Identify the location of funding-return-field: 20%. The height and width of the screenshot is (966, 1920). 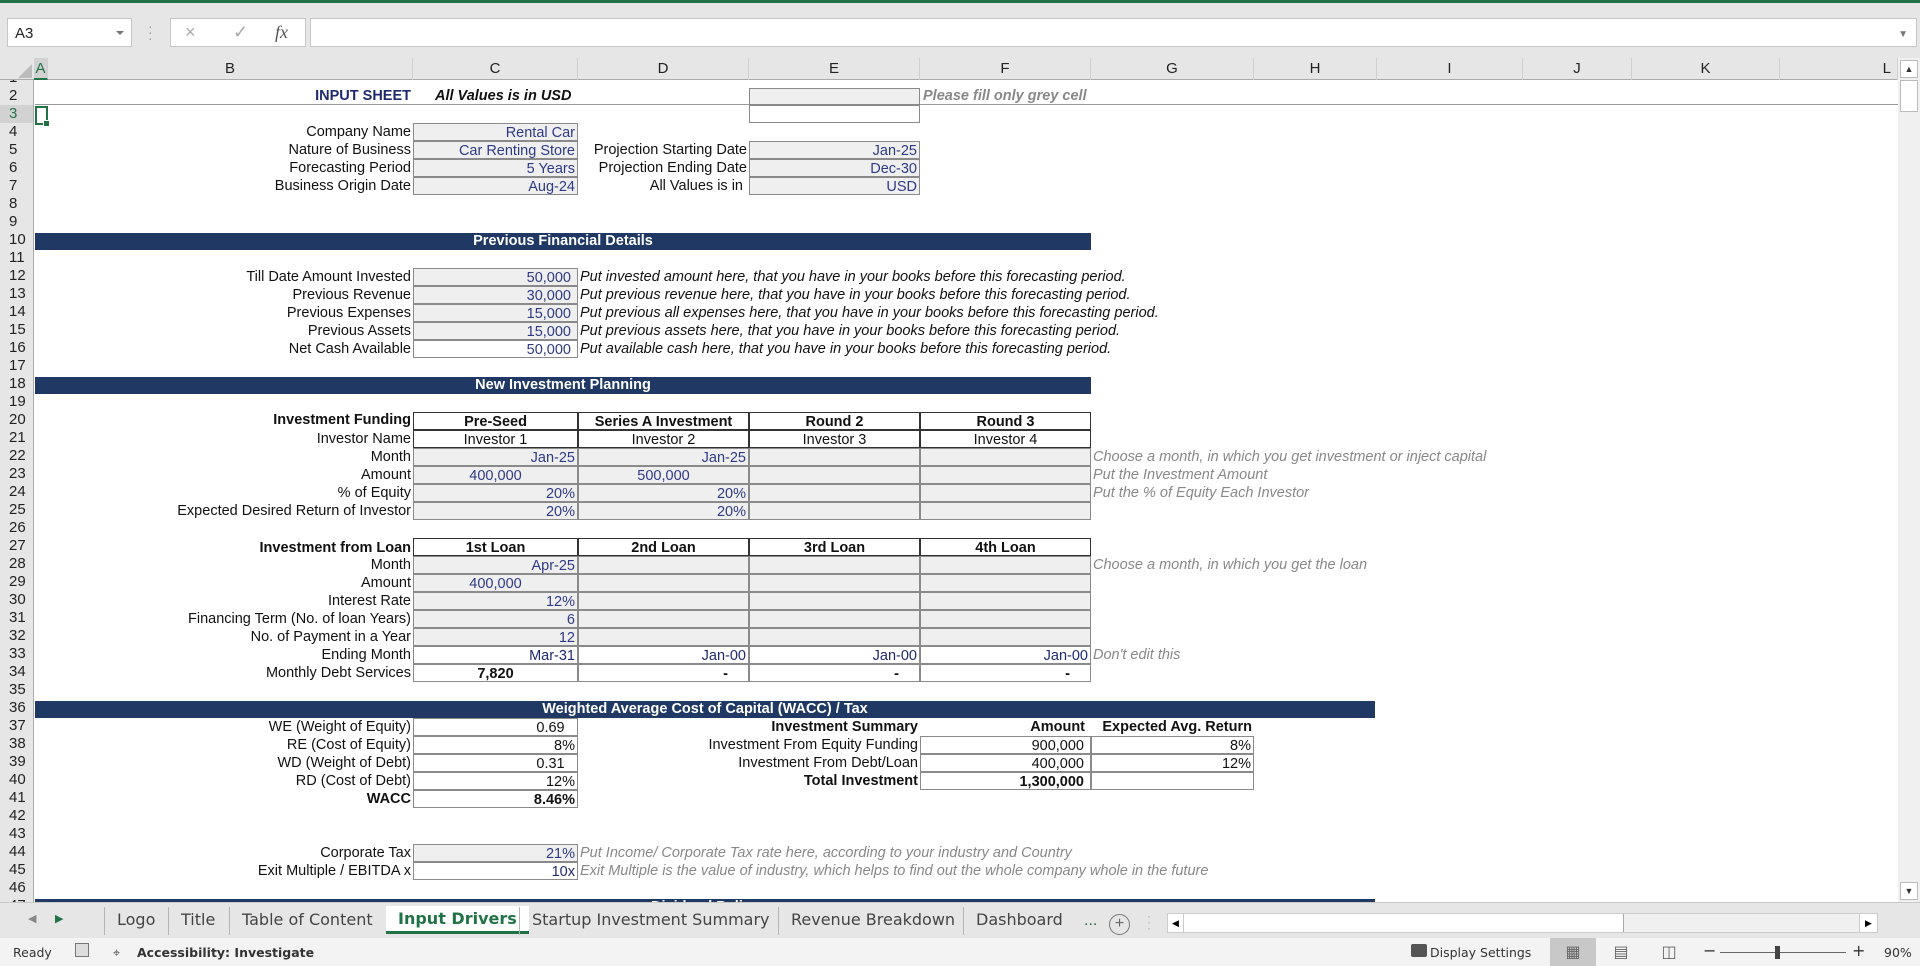
(495, 511).